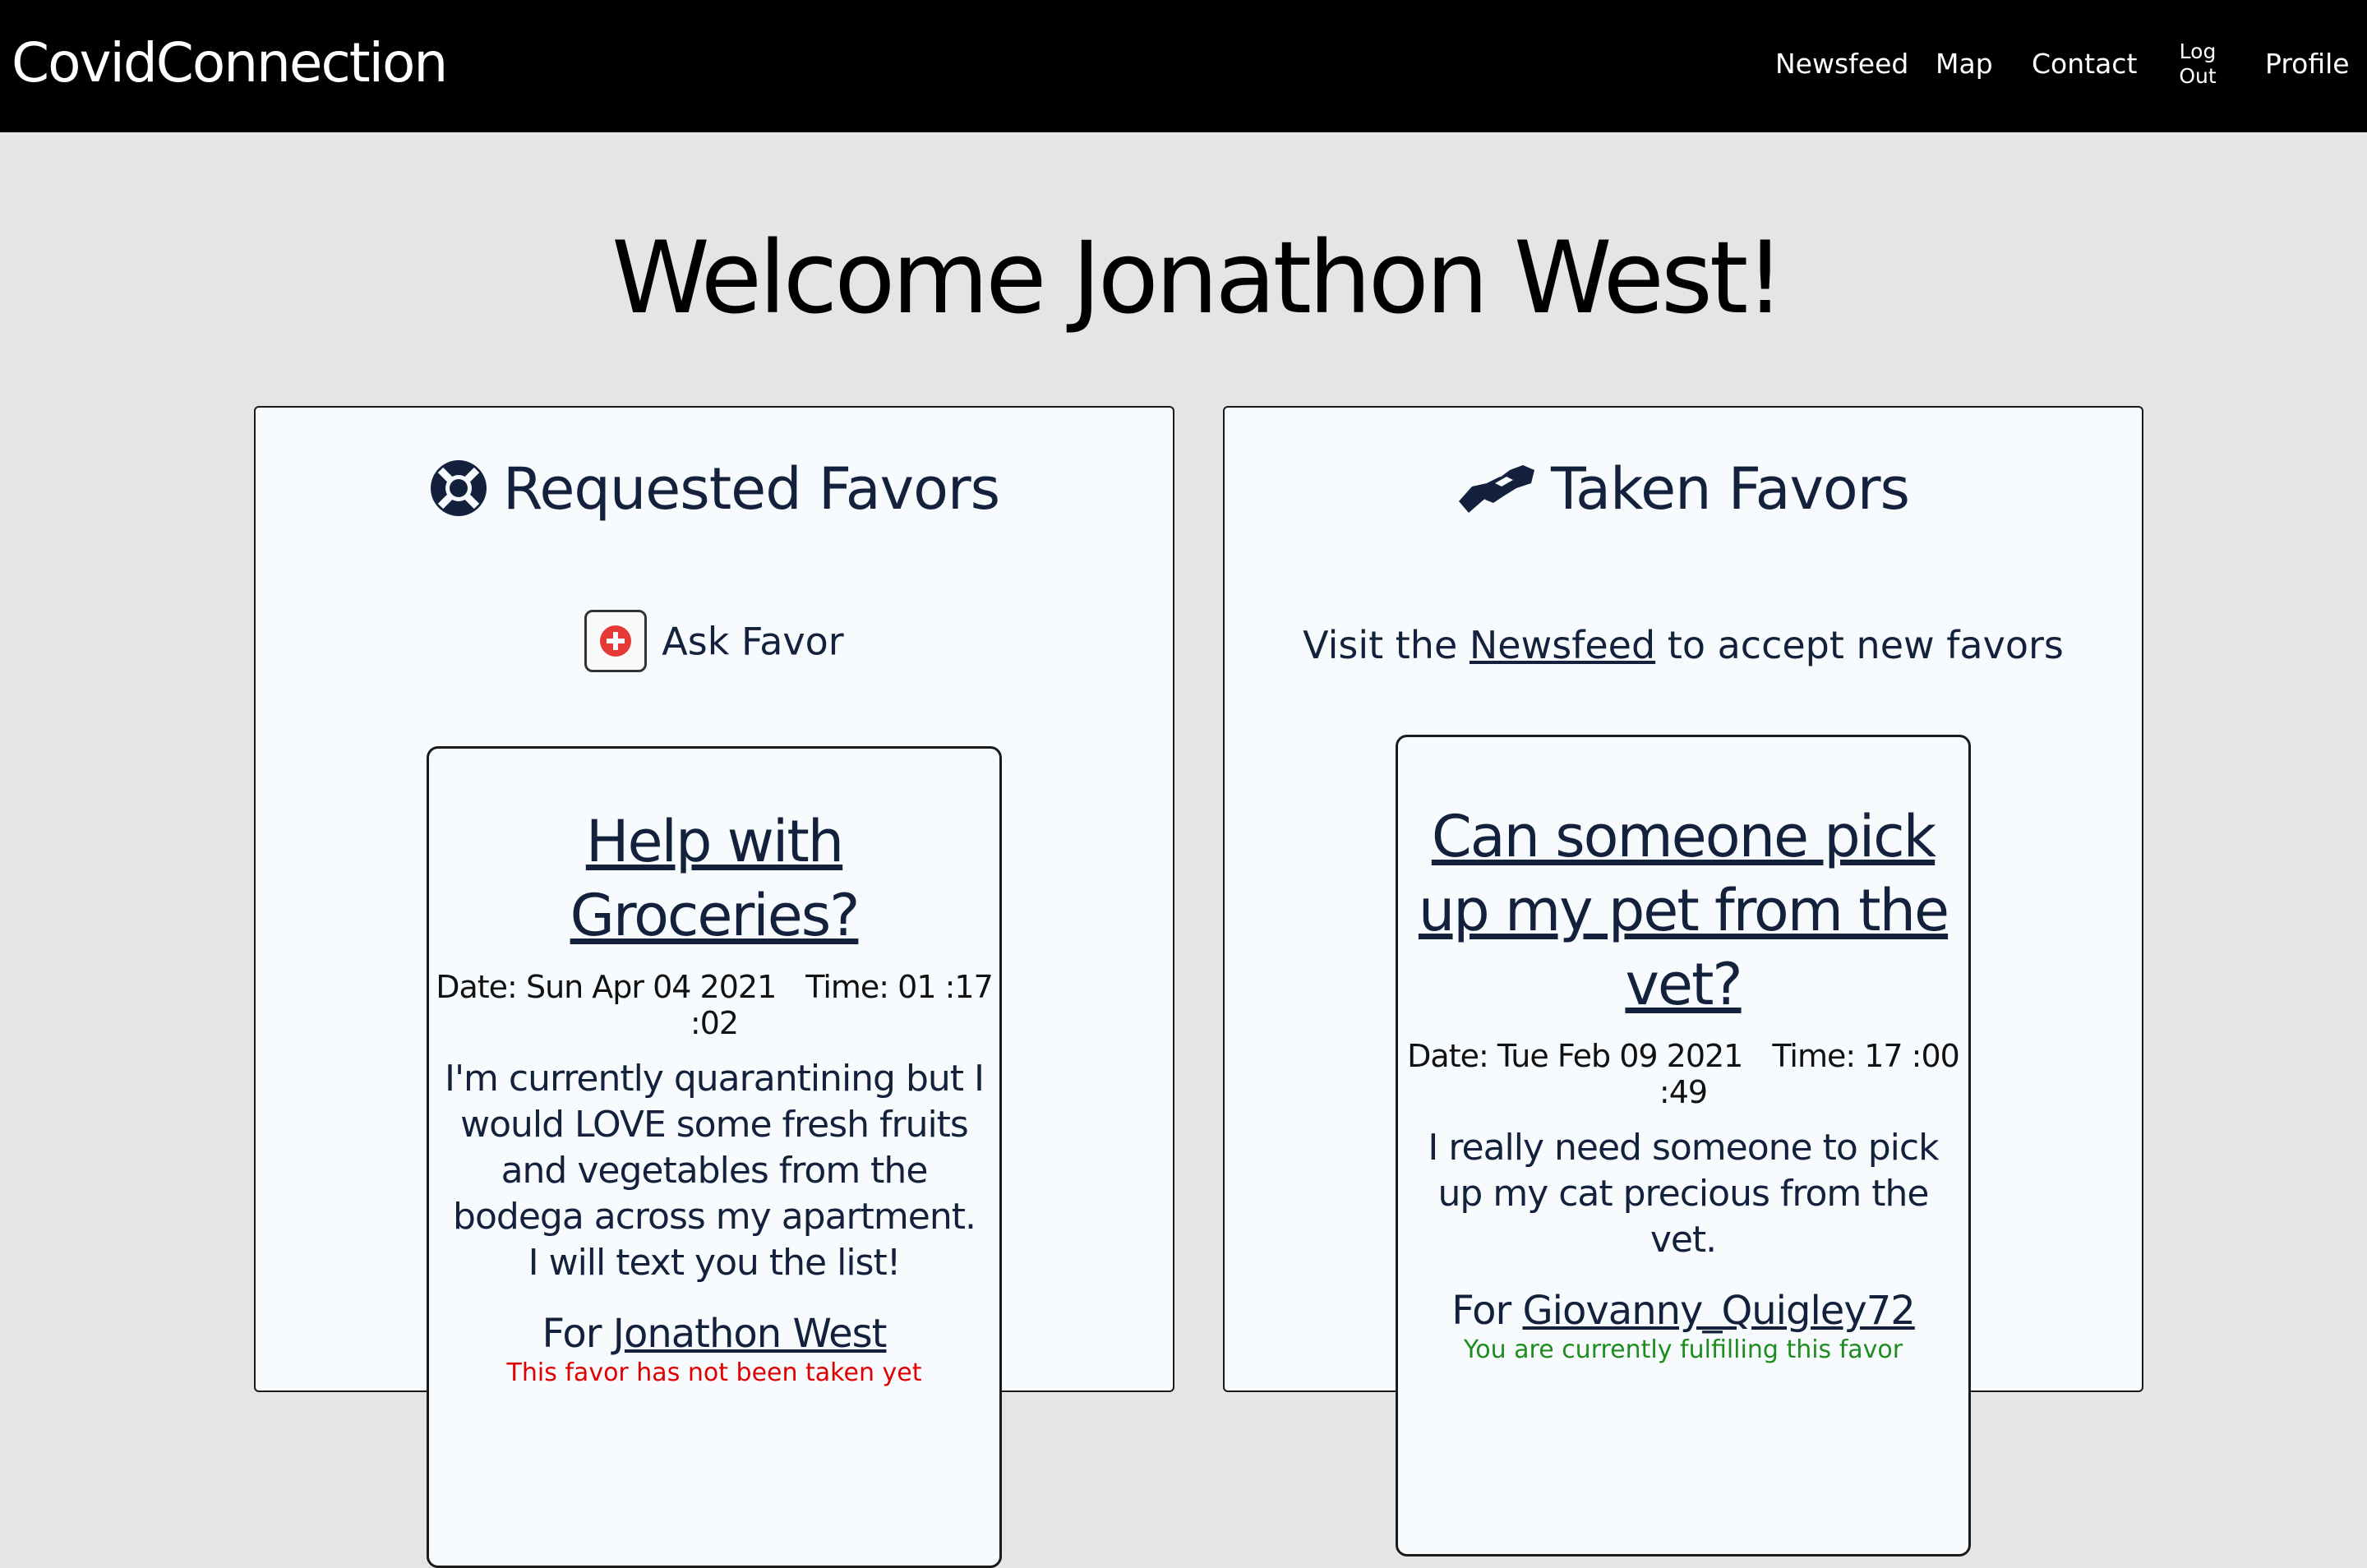  Describe the element at coordinates (1575, 1056) in the screenshot. I see `favor-date: Date: Tue Feb 09 2021` at that location.